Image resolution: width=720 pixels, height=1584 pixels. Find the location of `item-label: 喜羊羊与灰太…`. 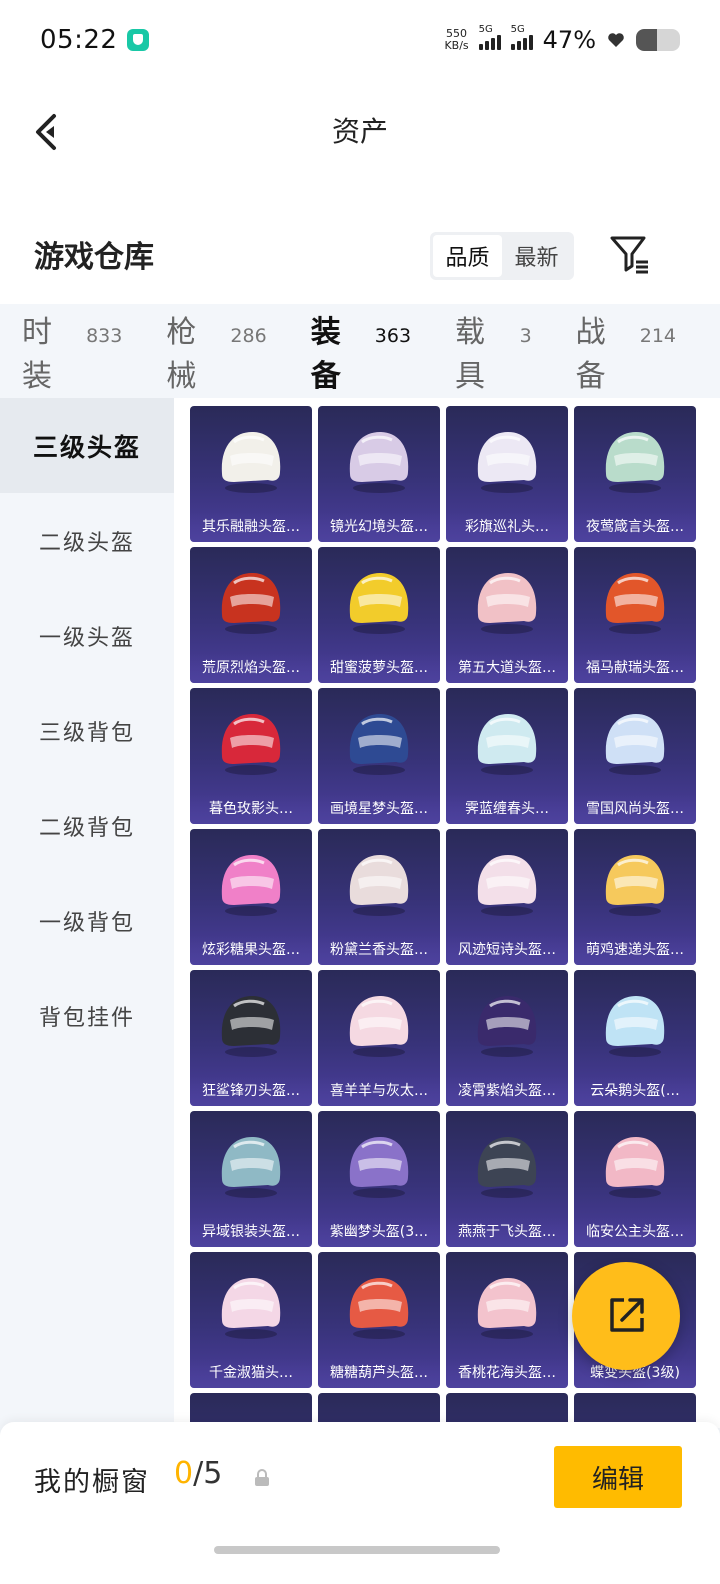

item-label: 喜羊羊与灰太… is located at coordinates (379, 1091).